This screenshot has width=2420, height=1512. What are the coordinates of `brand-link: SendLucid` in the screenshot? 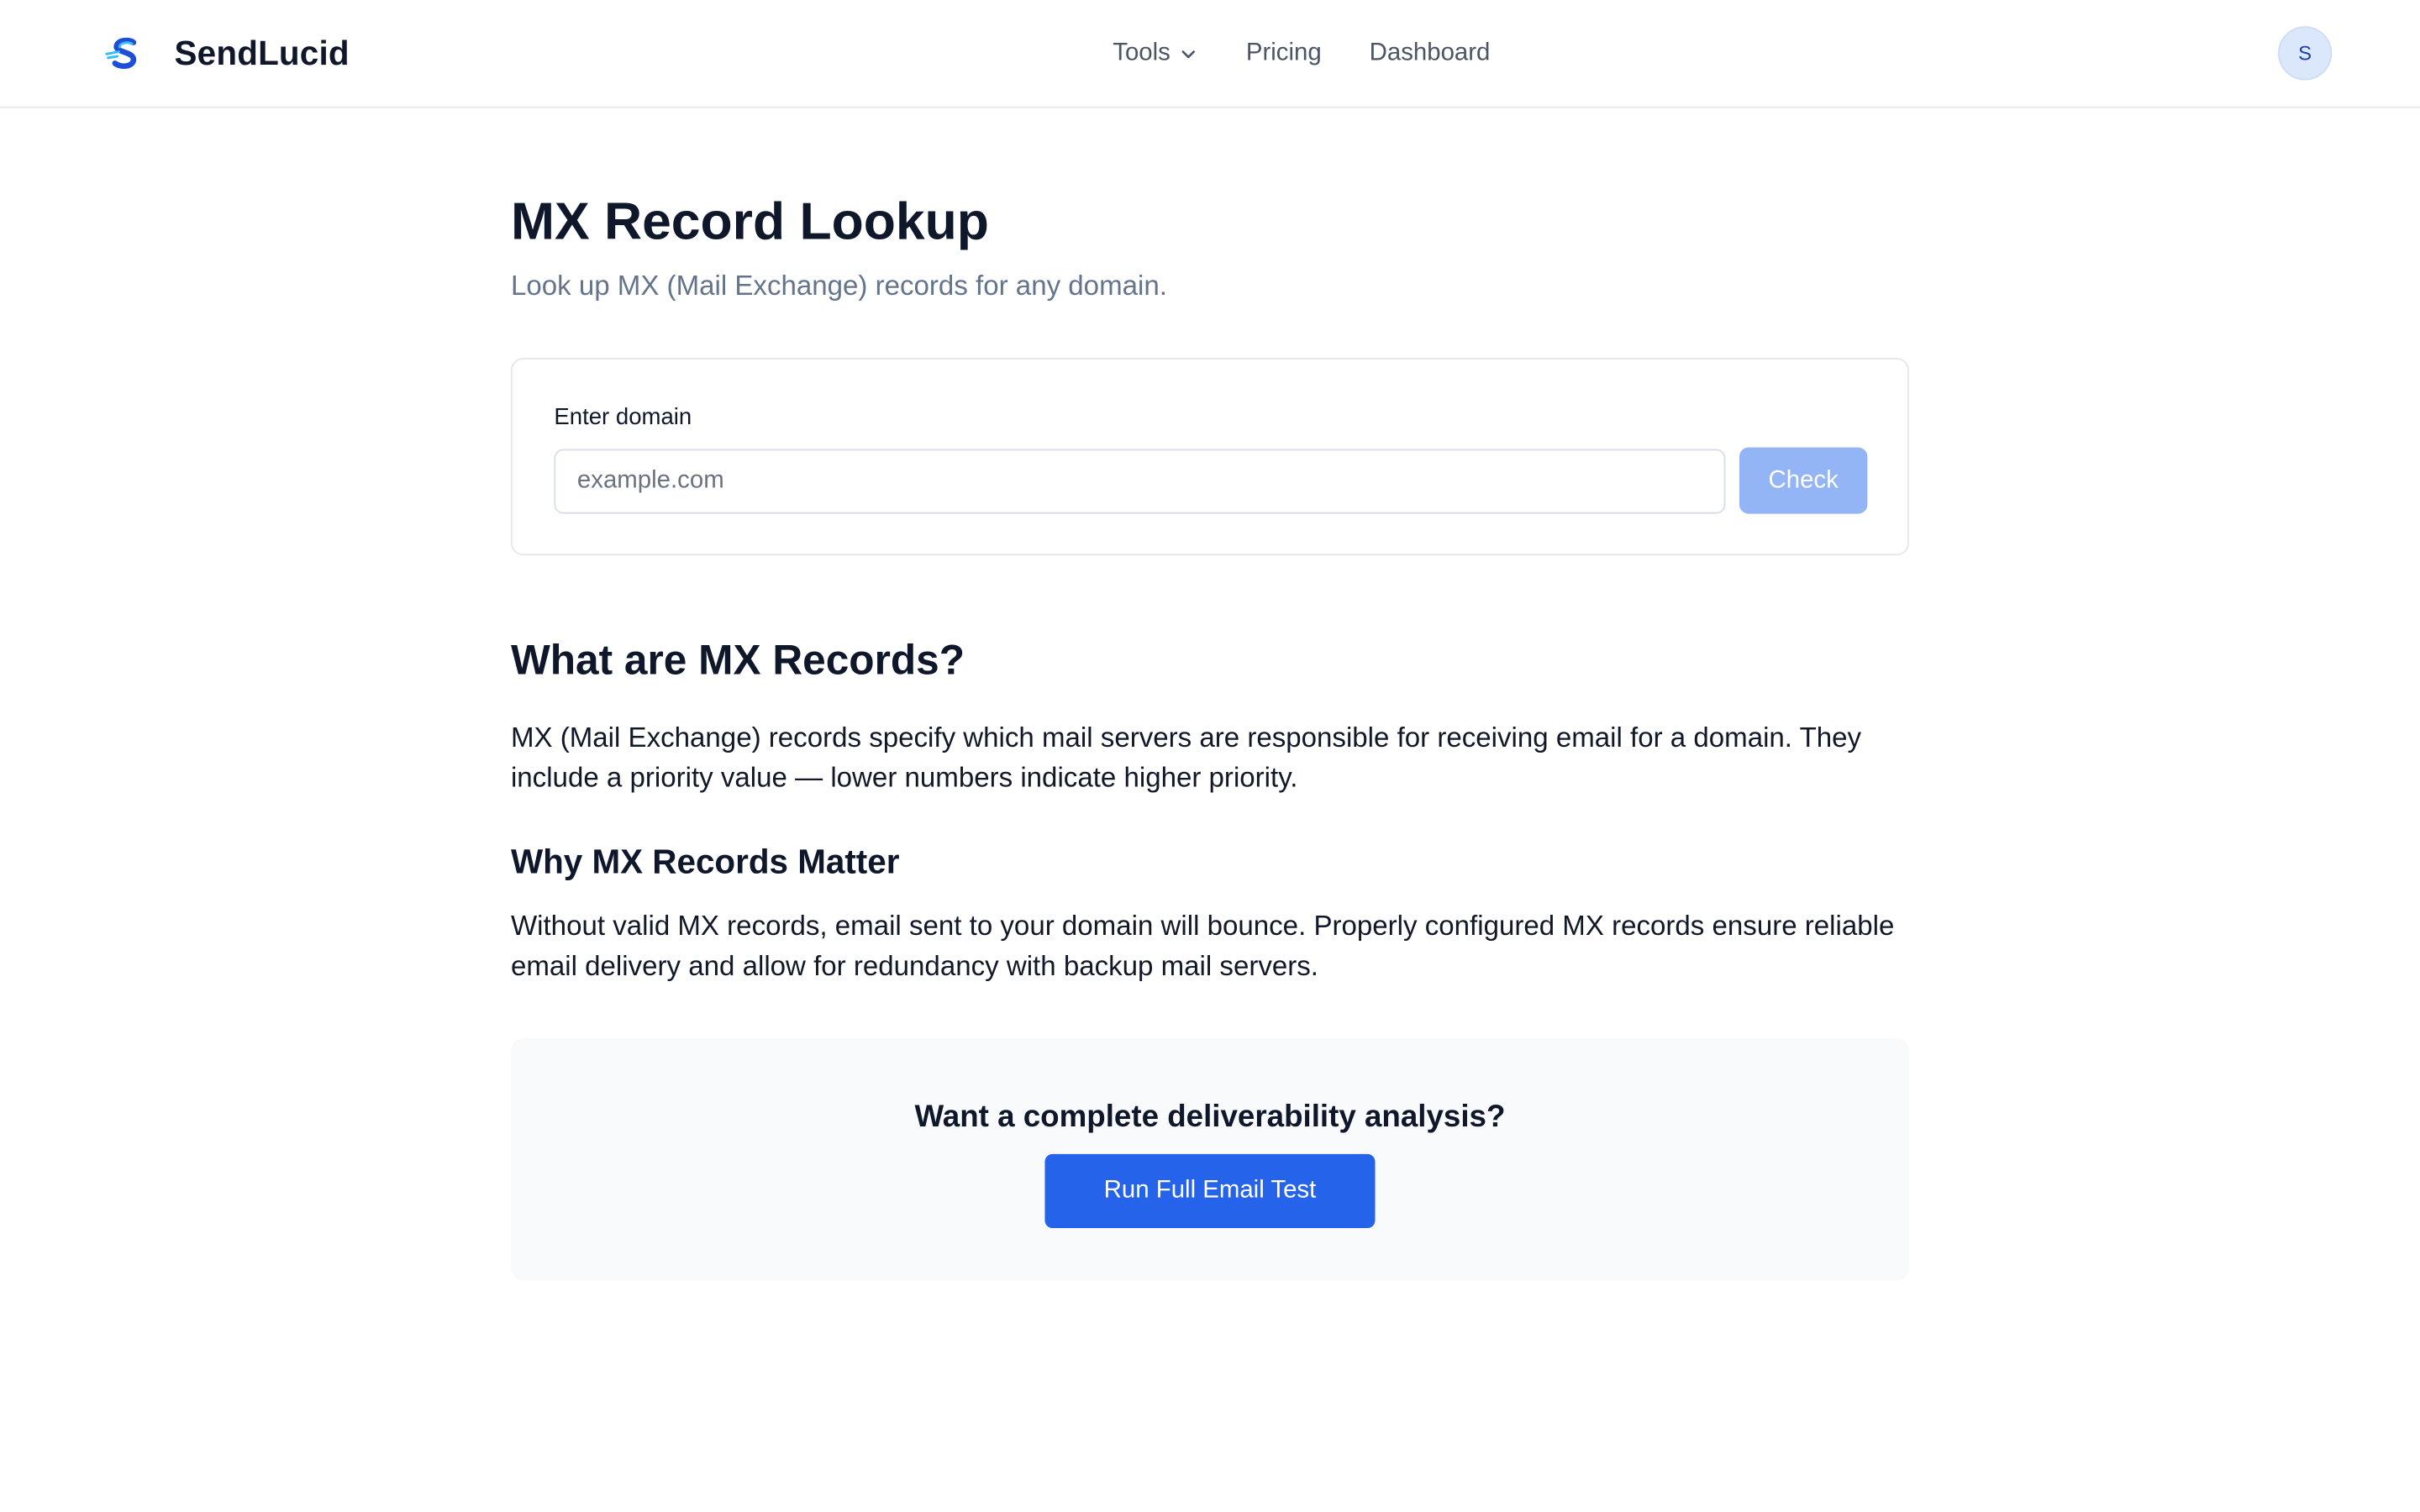 It's located at (226, 54).